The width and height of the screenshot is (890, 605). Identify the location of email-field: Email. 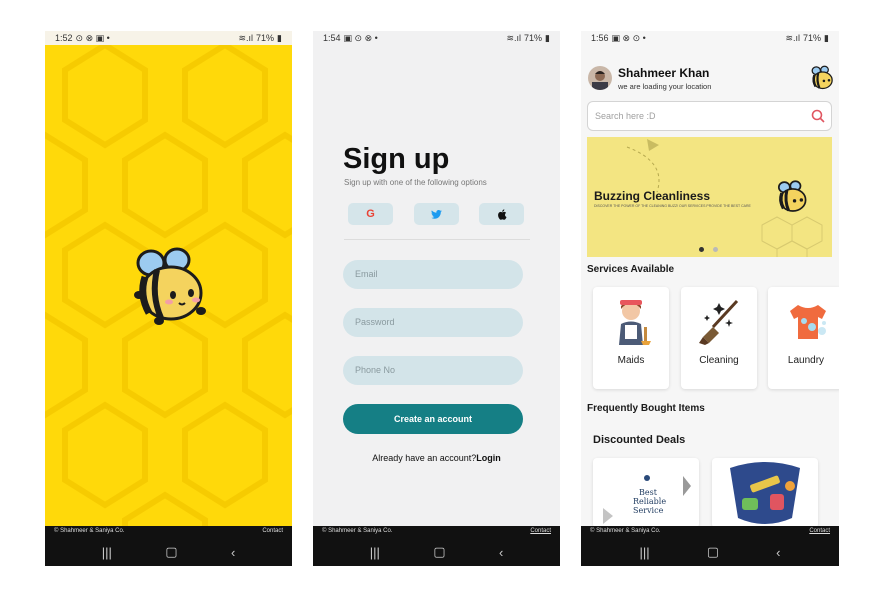
(433, 274).